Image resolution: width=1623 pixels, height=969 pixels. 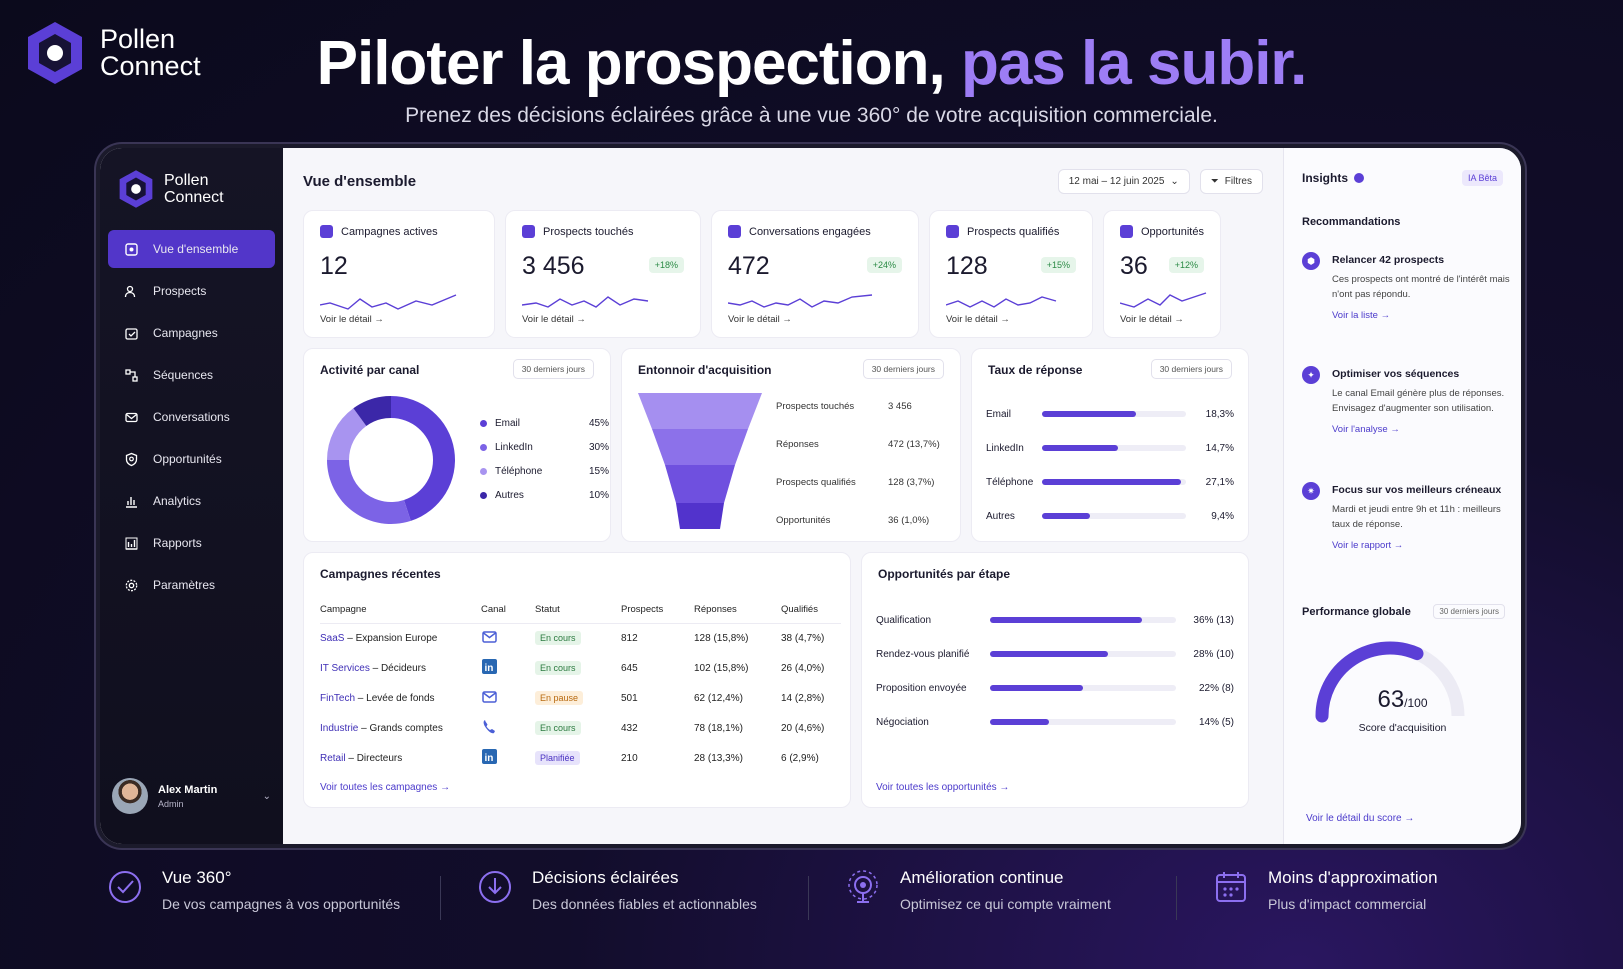 What do you see at coordinates (191, 375) in the screenshot?
I see `sidebar-item-3: Séquences` at bounding box center [191, 375].